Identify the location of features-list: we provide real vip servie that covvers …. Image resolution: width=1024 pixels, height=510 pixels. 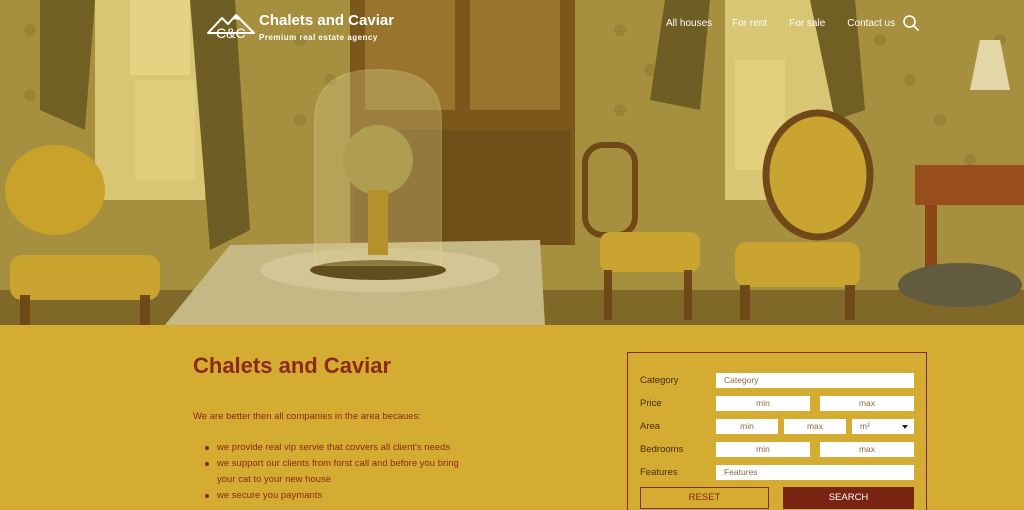
(335, 472).